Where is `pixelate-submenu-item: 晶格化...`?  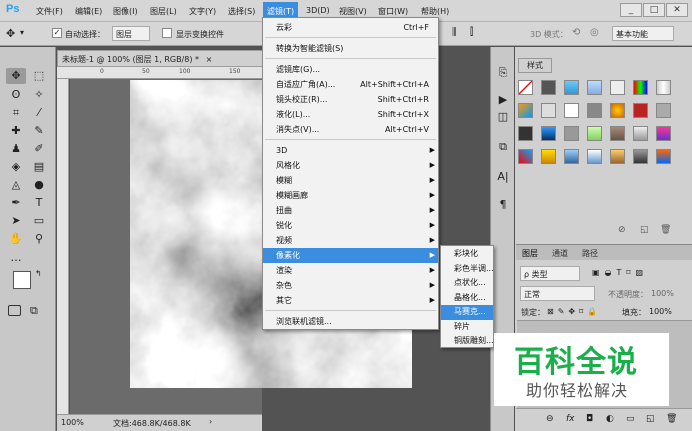
pixelate-submenu-item: 晶格化... is located at coordinates (467, 298).